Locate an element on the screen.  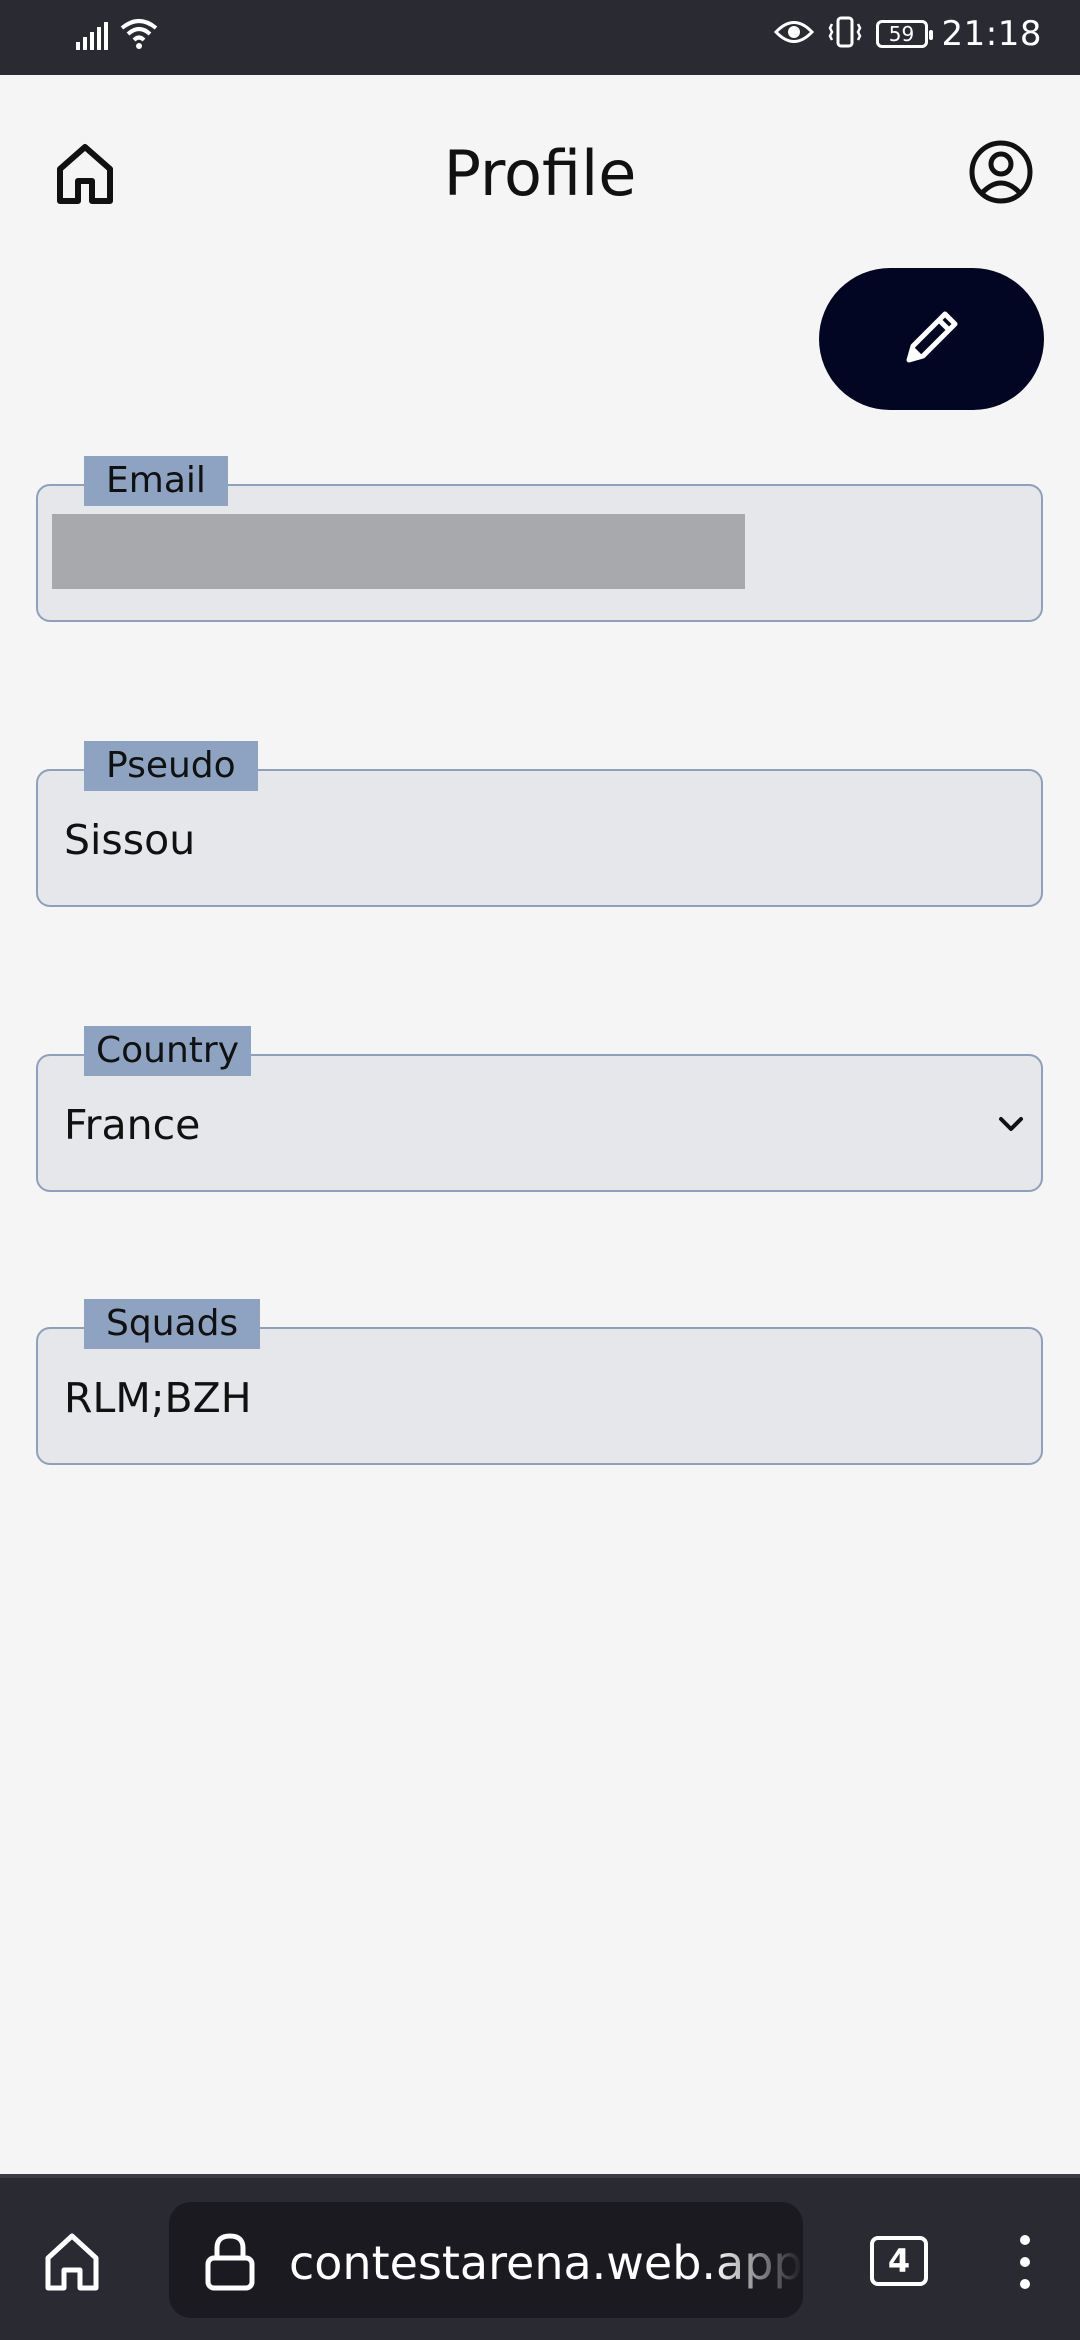
pseudo-field: Sissou Pseudo is located at coordinates (539, 824).